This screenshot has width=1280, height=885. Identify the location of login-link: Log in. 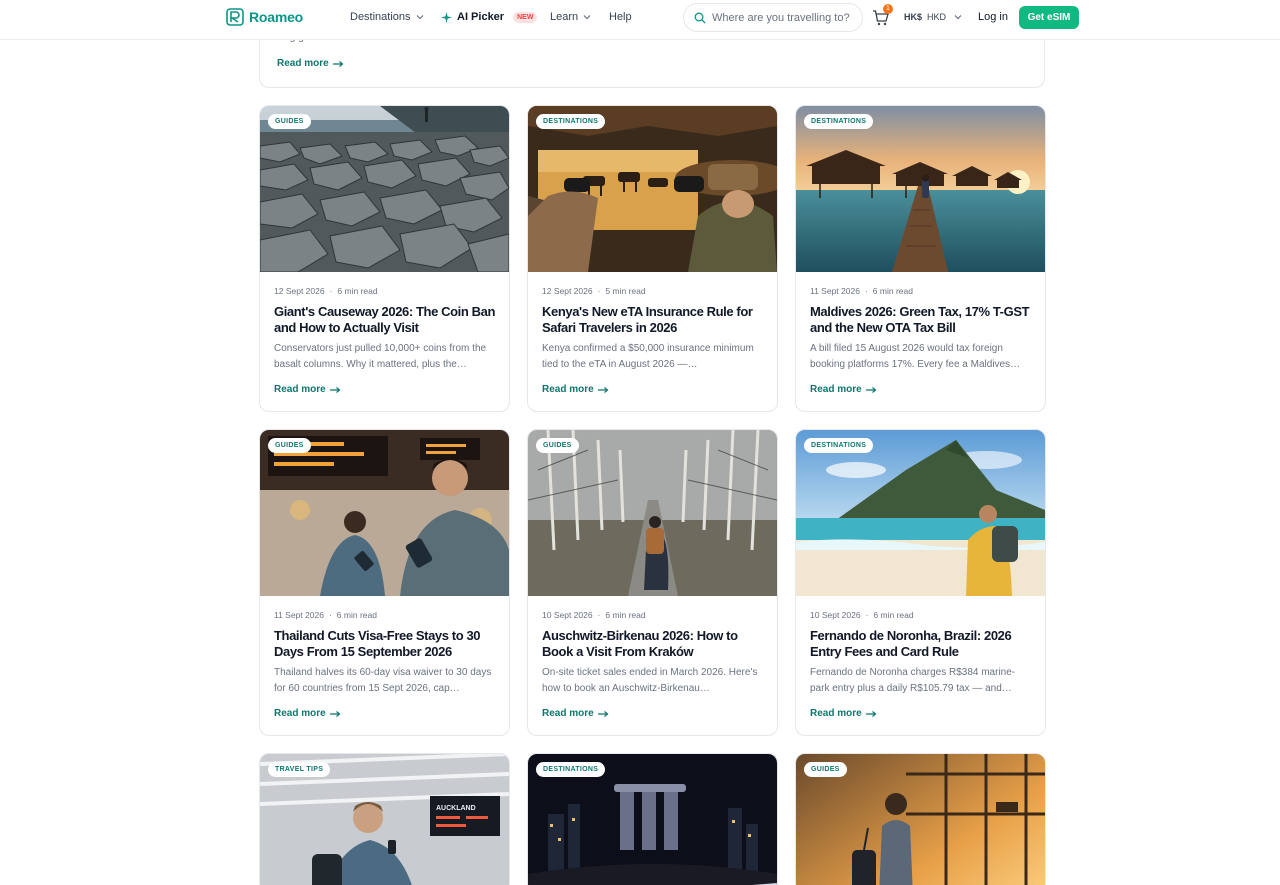
(993, 17).